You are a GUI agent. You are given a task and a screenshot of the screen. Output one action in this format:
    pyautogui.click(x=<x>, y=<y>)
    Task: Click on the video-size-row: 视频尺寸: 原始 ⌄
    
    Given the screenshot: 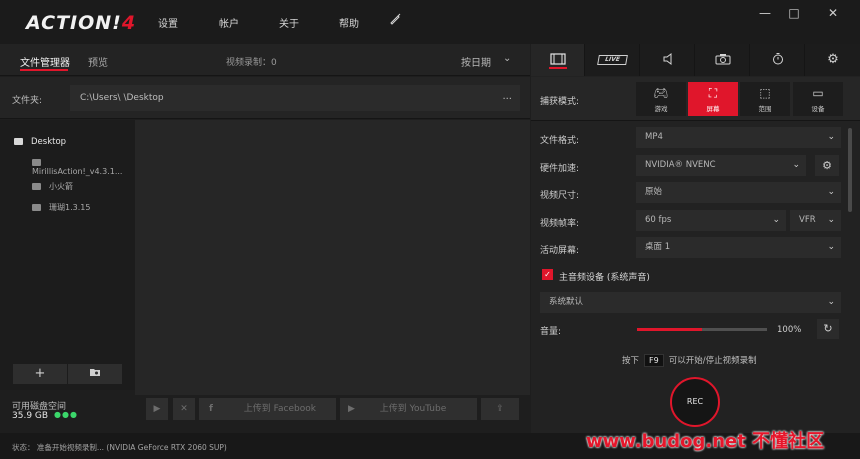 What is the action you would take?
    pyautogui.click(x=691, y=192)
    